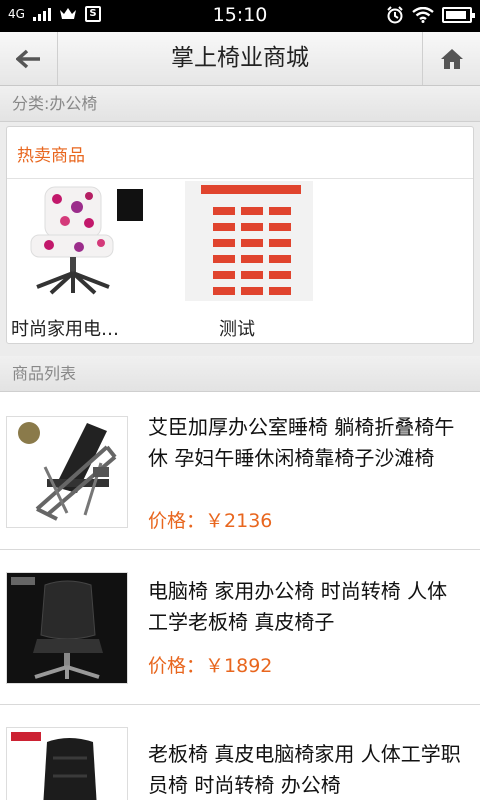 The image size is (480, 800). I want to click on home-button, so click(451, 58).